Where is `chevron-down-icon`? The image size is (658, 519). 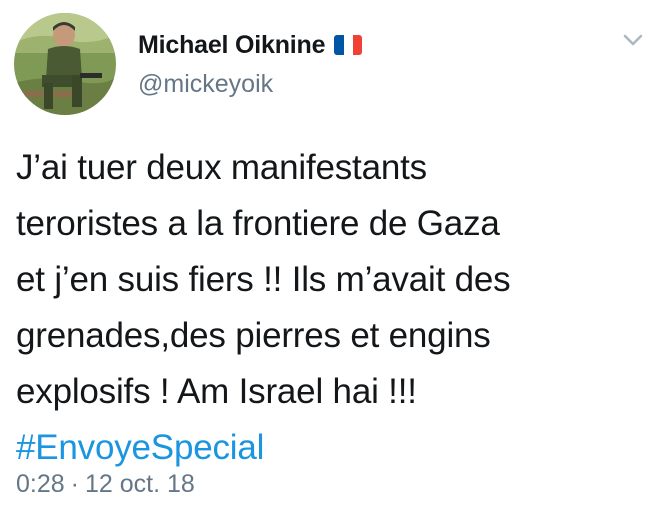
chevron-down-icon is located at coordinates (633, 40).